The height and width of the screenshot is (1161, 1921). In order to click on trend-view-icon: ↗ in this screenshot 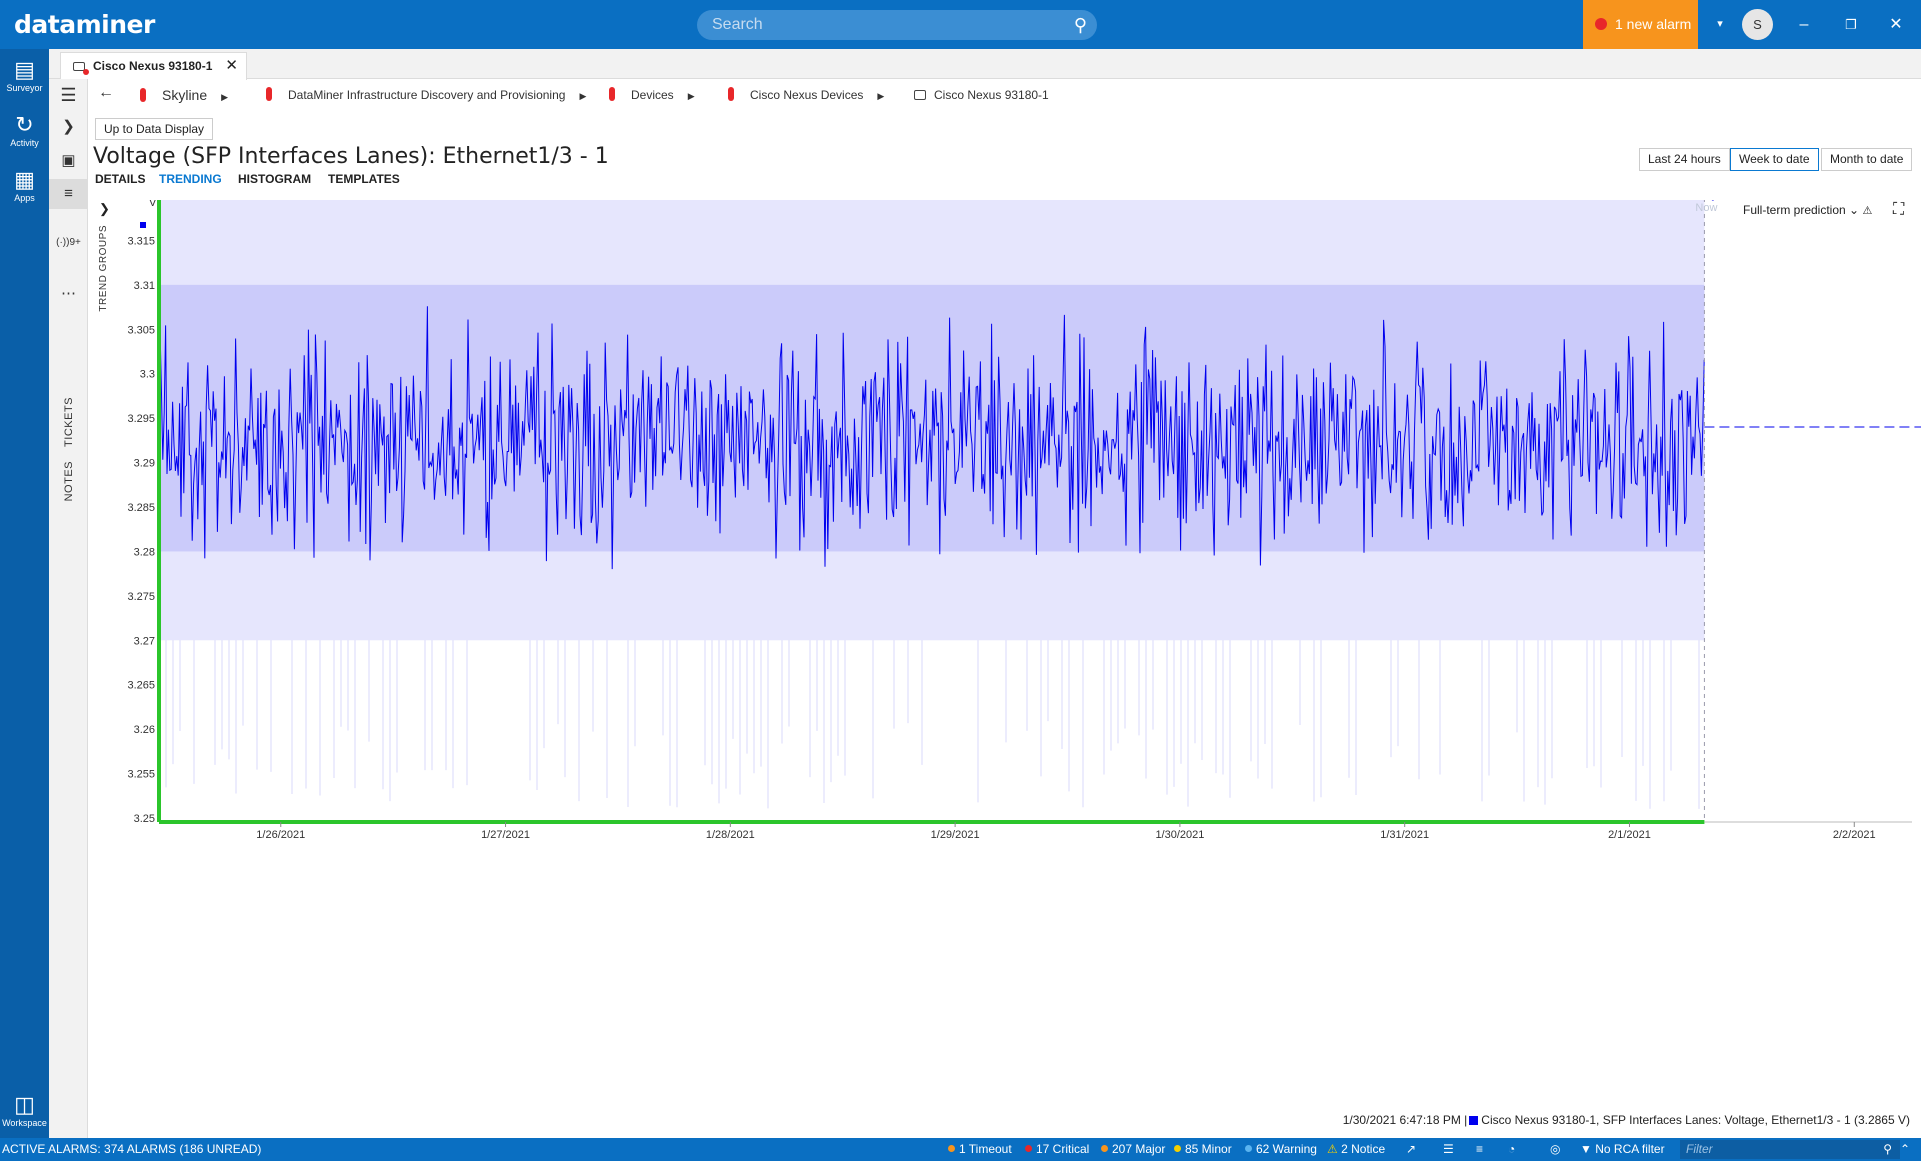, I will do `click(1411, 1149)`.